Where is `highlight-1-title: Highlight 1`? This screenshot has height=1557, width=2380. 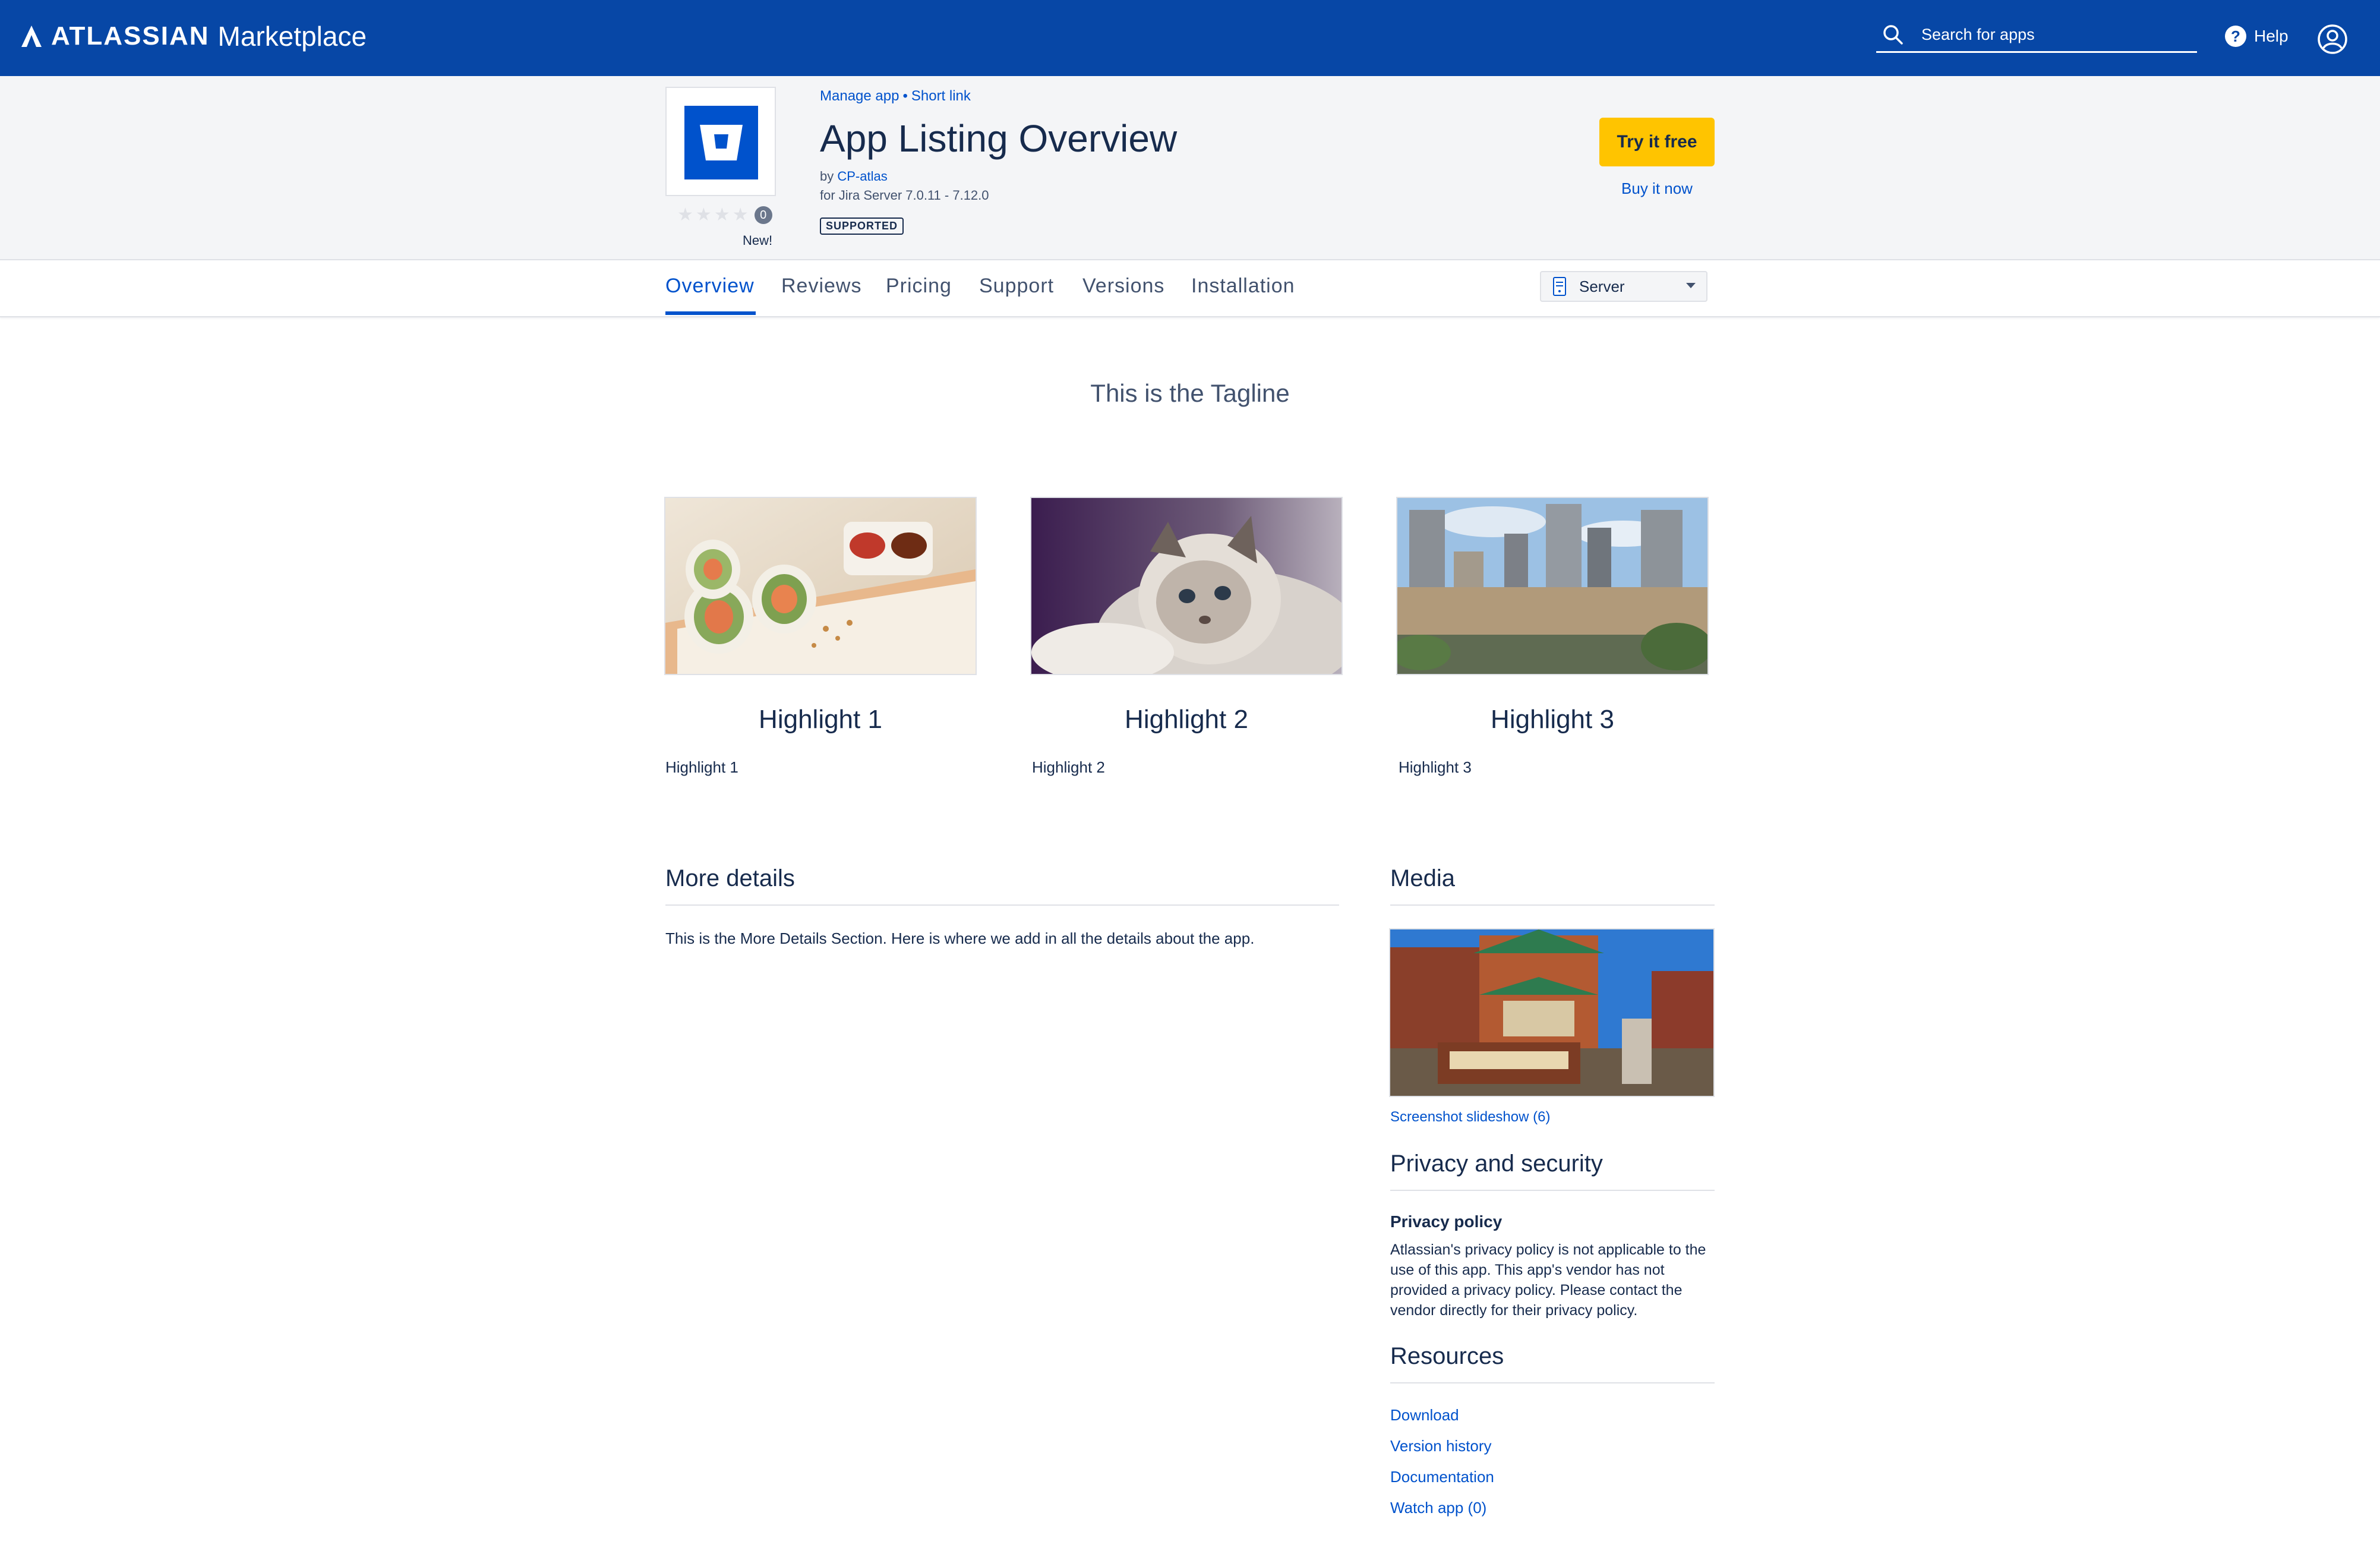 highlight-1-title: Highlight 1 is located at coordinates (820, 719).